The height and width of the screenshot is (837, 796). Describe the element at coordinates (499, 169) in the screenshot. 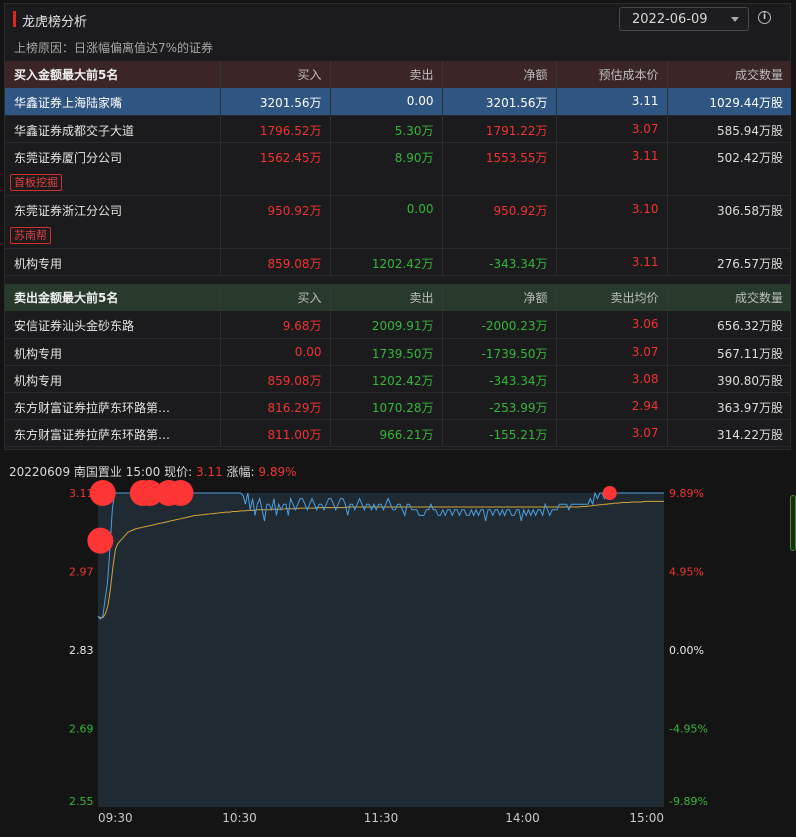

I see `net-amount: 1553.55万` at that location.